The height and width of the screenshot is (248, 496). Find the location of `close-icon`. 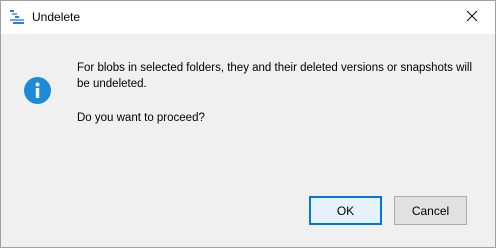

close-icon is located at coordinates (472, 18).